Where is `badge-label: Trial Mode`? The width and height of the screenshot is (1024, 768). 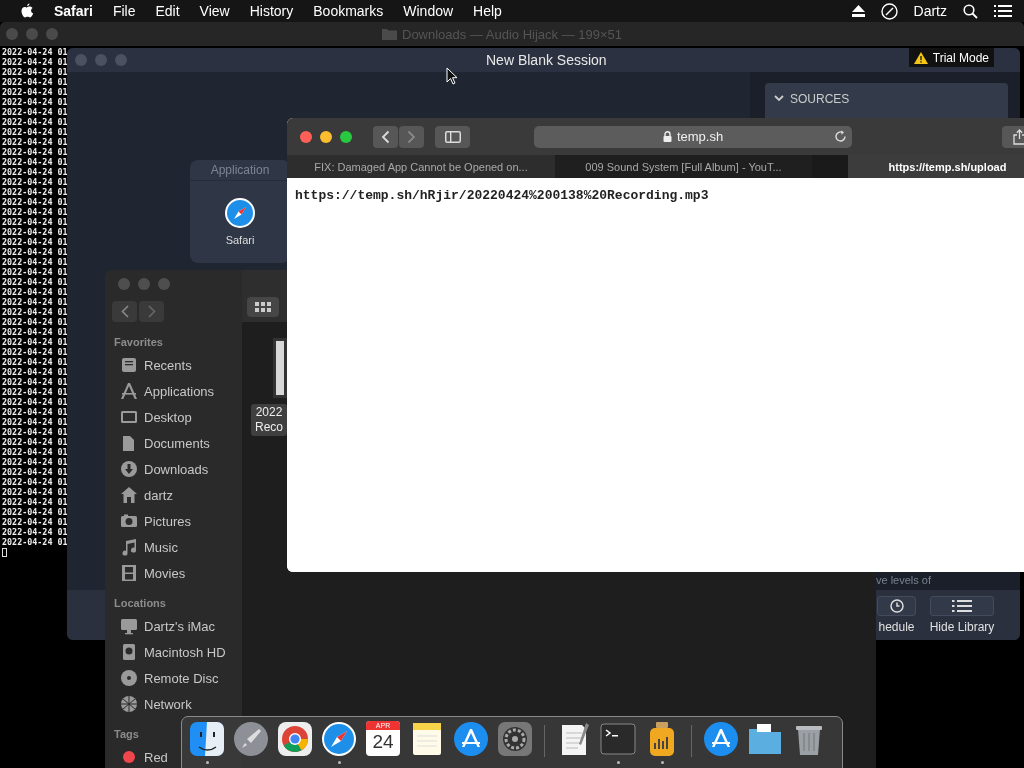 badge-label: Trial Mode is located at coordinates (960, 57).